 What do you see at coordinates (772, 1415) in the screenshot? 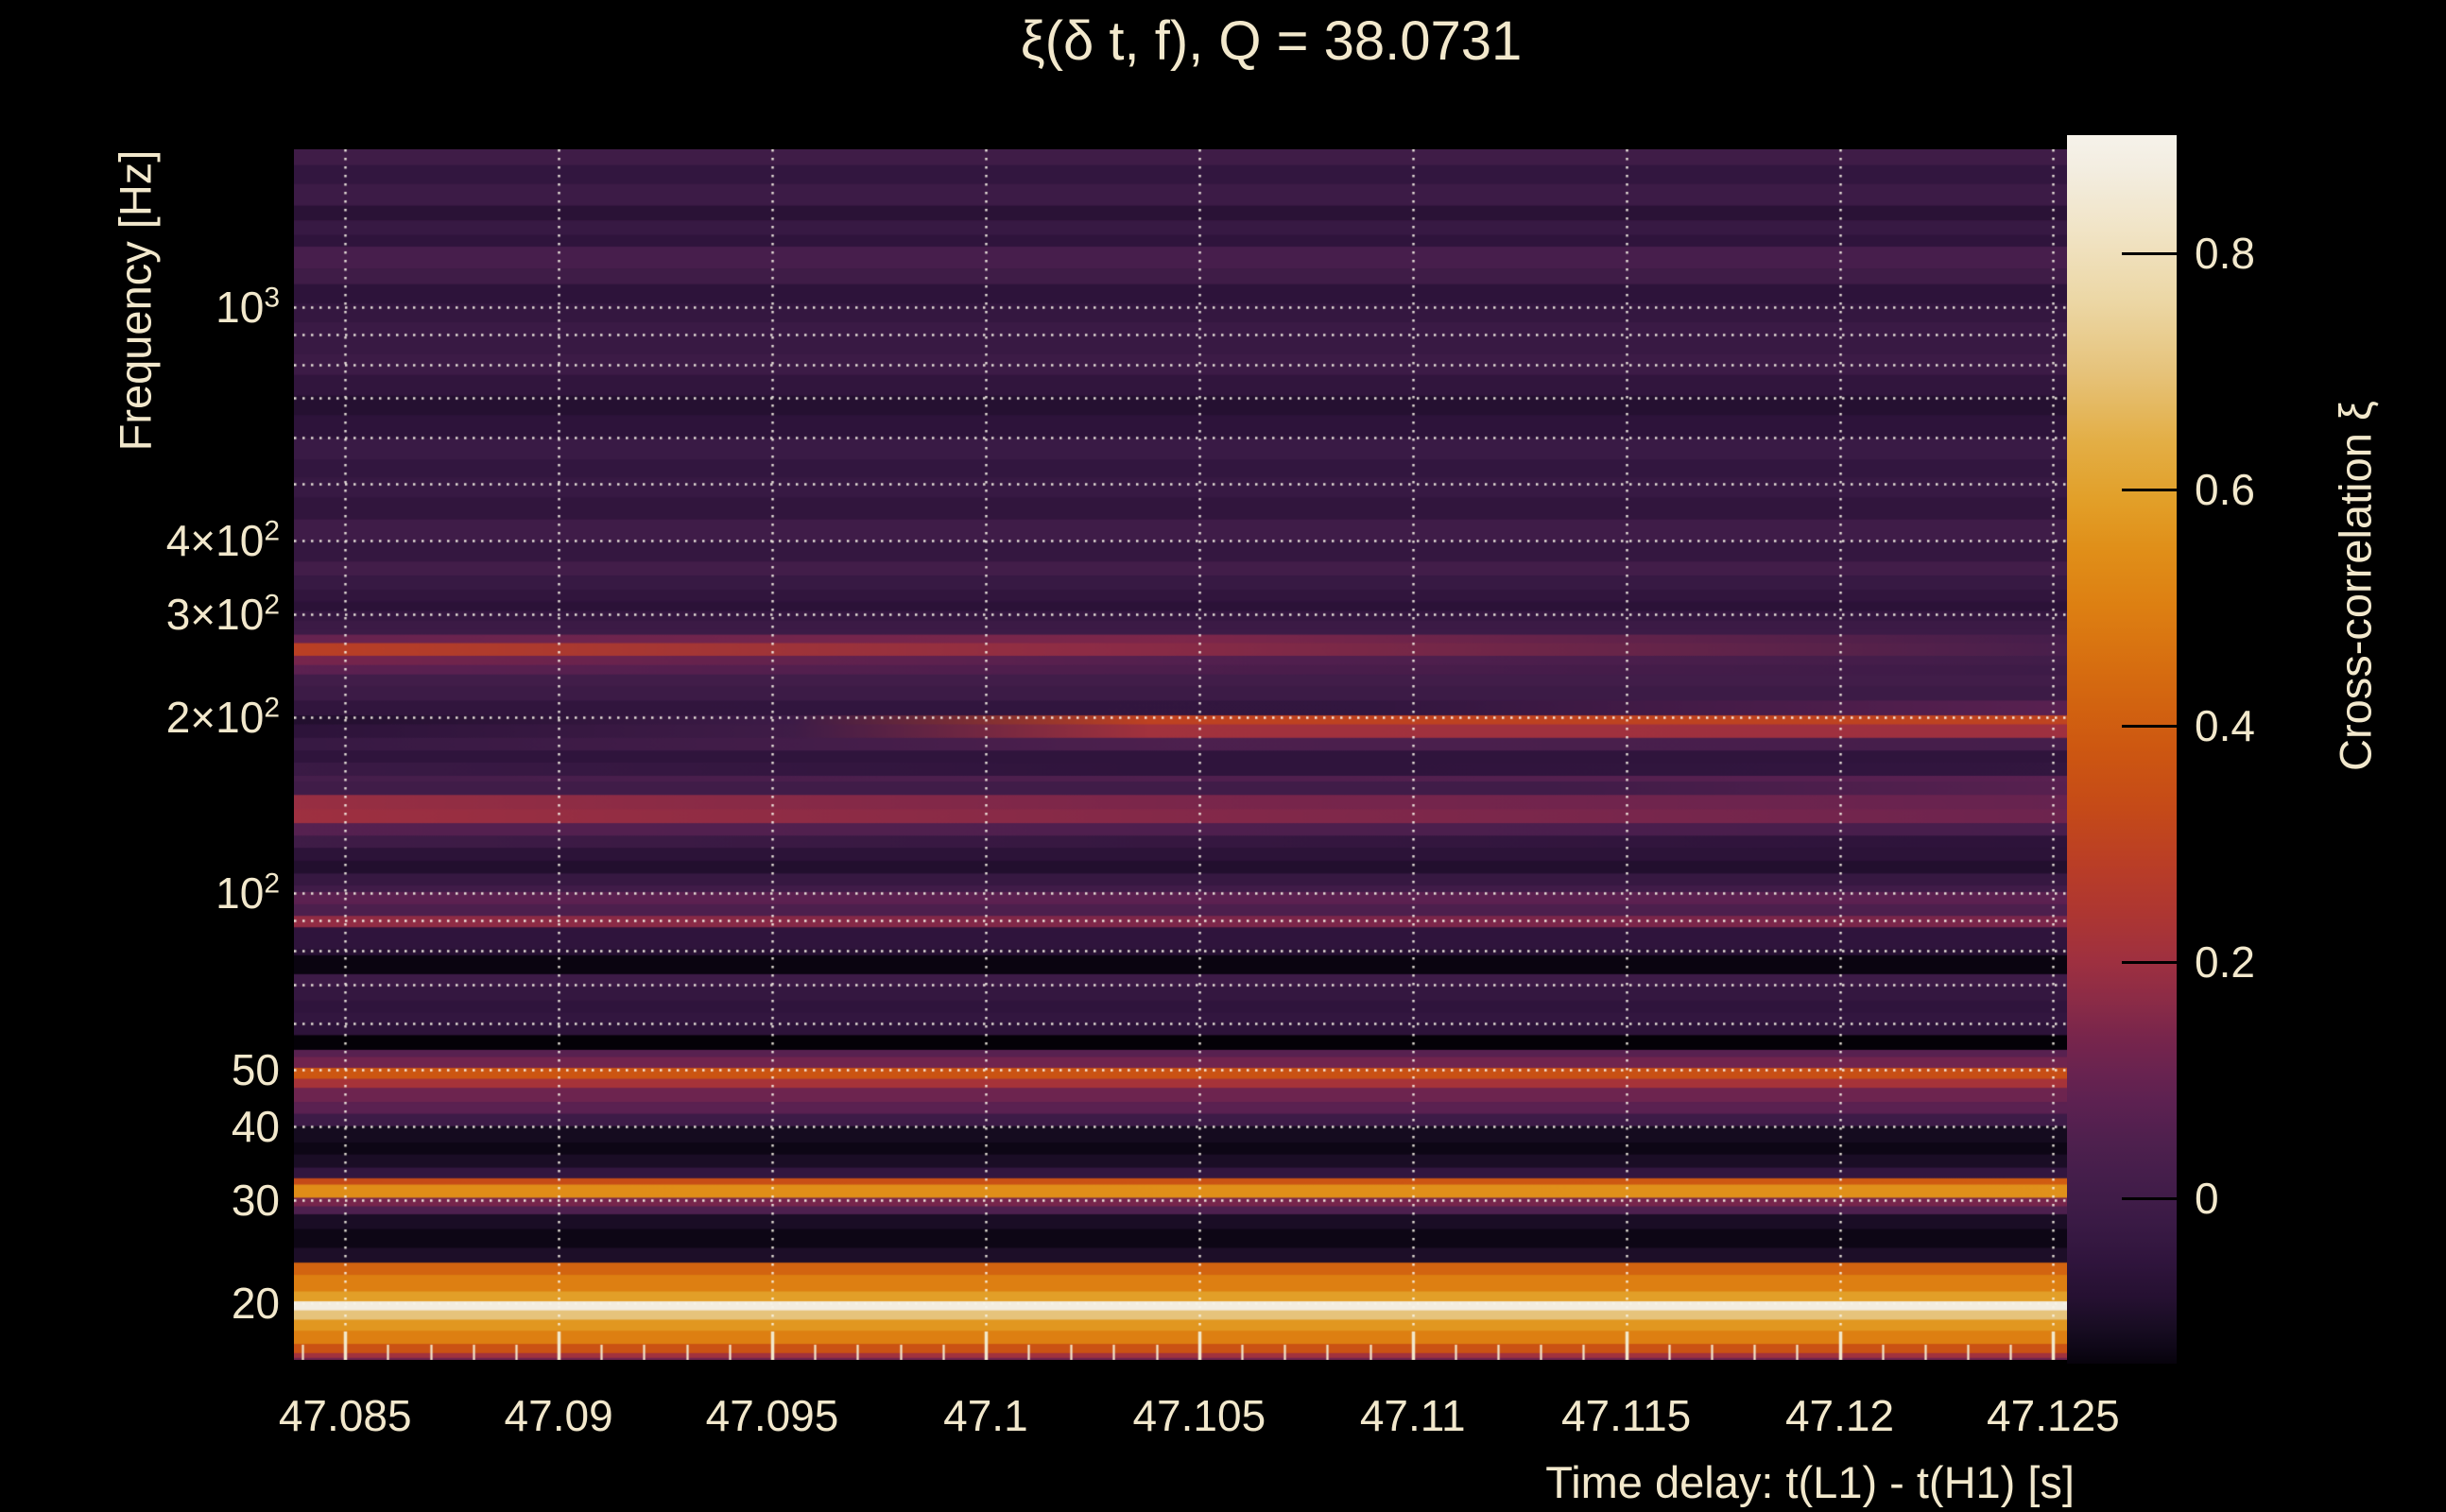
I see `x-tick-label: 47.095` at bounding box center [772, 1415].